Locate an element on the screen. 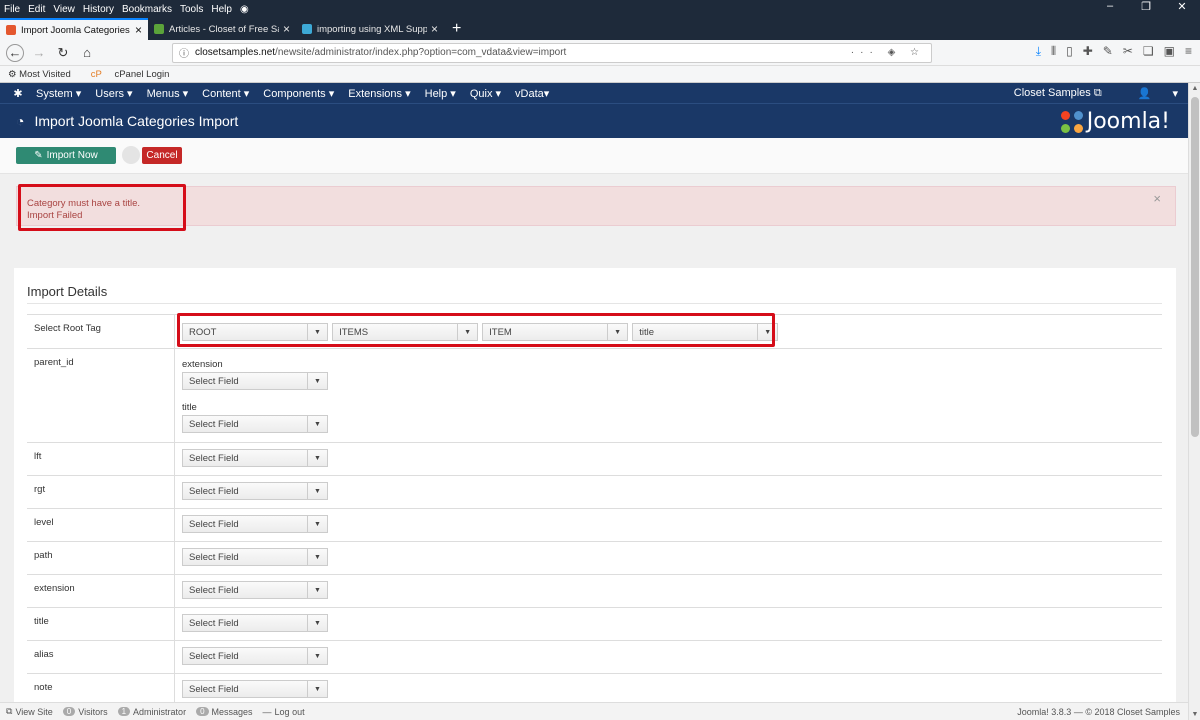 Image resolution: width=1200 pixels, height=720 pixels. alias-select: Select Field ▼ is located at coordinates (255, 656).